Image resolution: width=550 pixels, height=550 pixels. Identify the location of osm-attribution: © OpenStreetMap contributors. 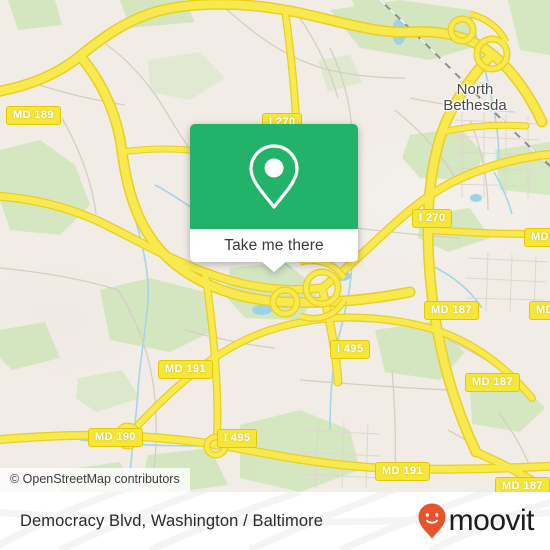
(95, 480).